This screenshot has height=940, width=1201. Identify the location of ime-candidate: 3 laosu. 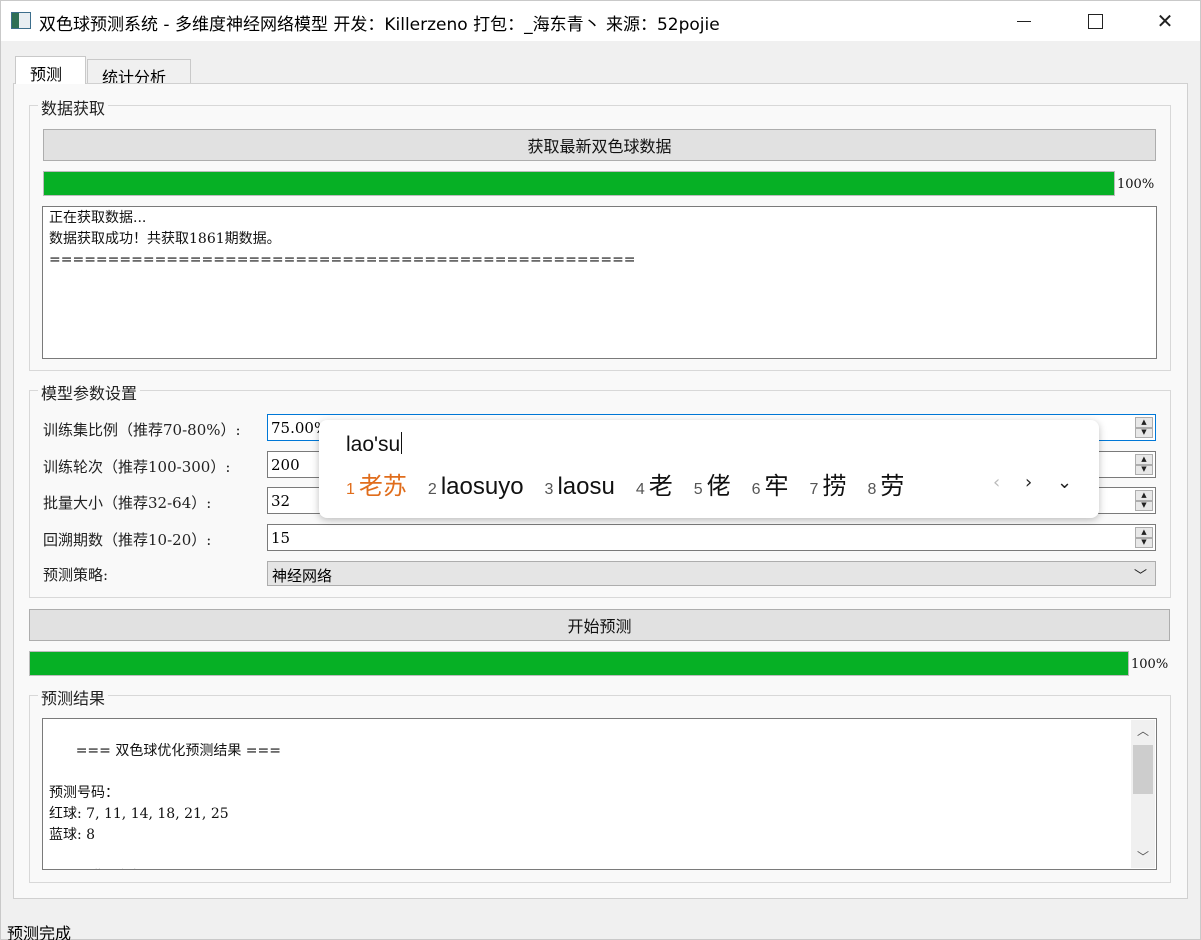
(580, 487).